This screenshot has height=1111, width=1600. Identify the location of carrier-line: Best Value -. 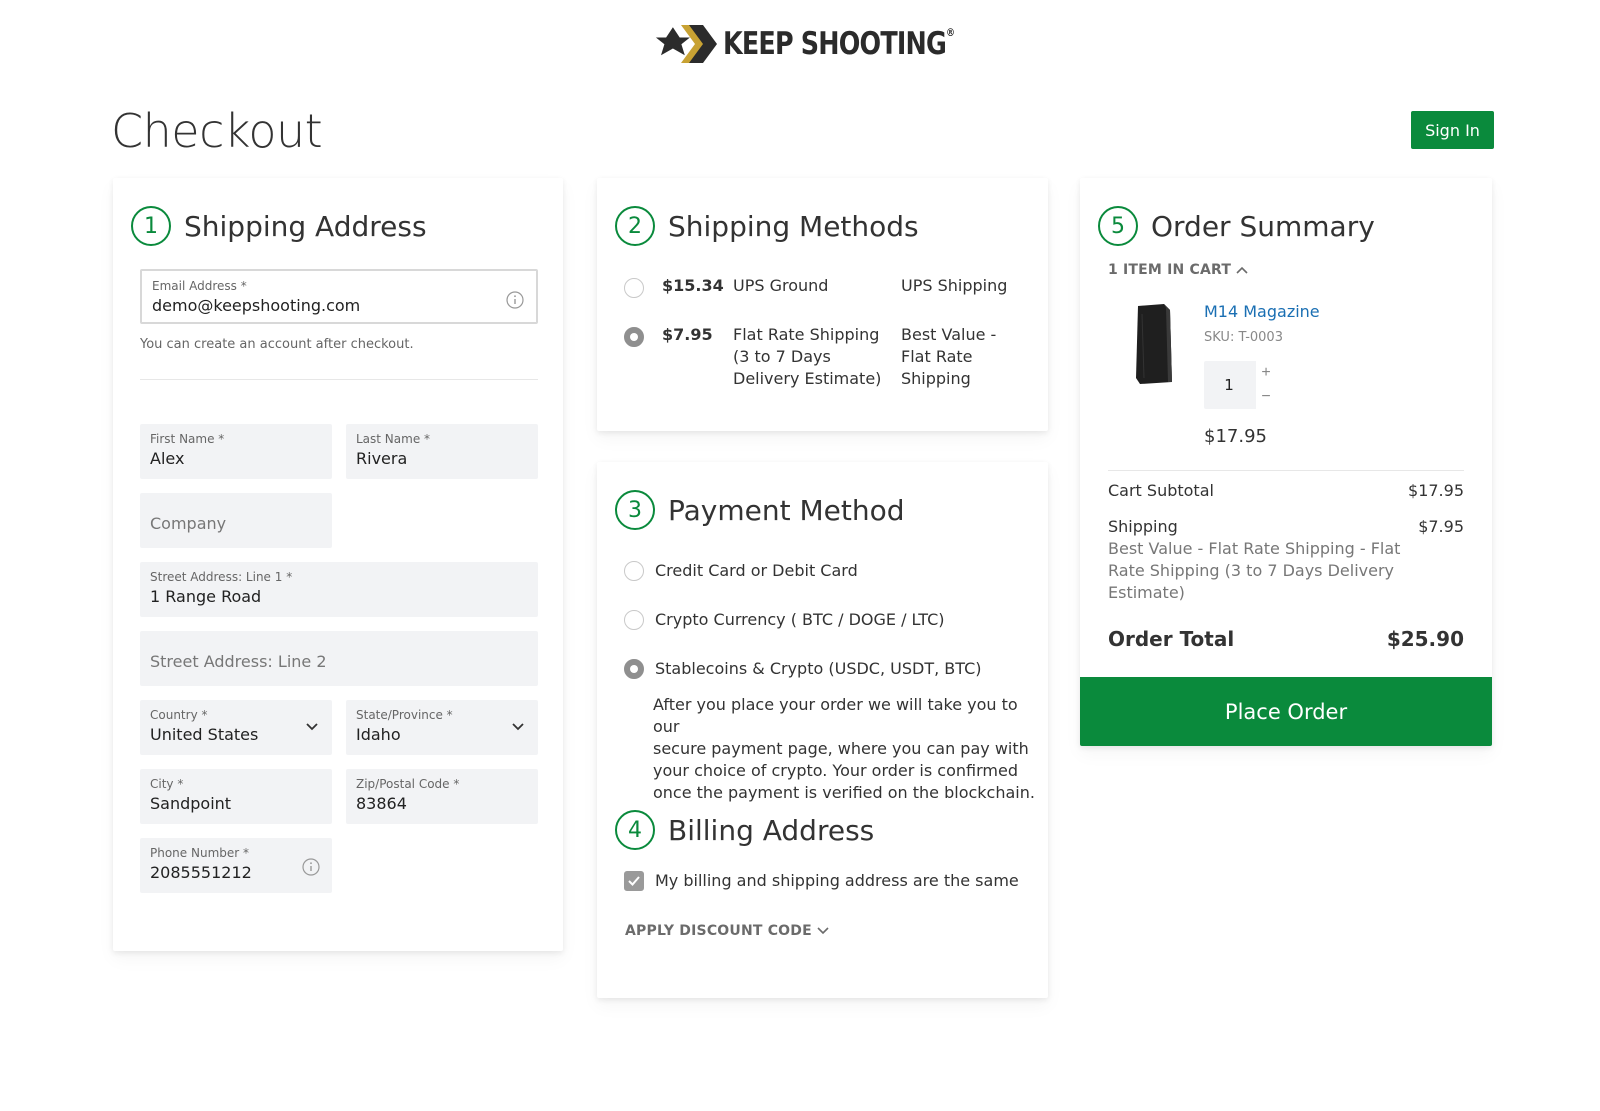
(949, 334).